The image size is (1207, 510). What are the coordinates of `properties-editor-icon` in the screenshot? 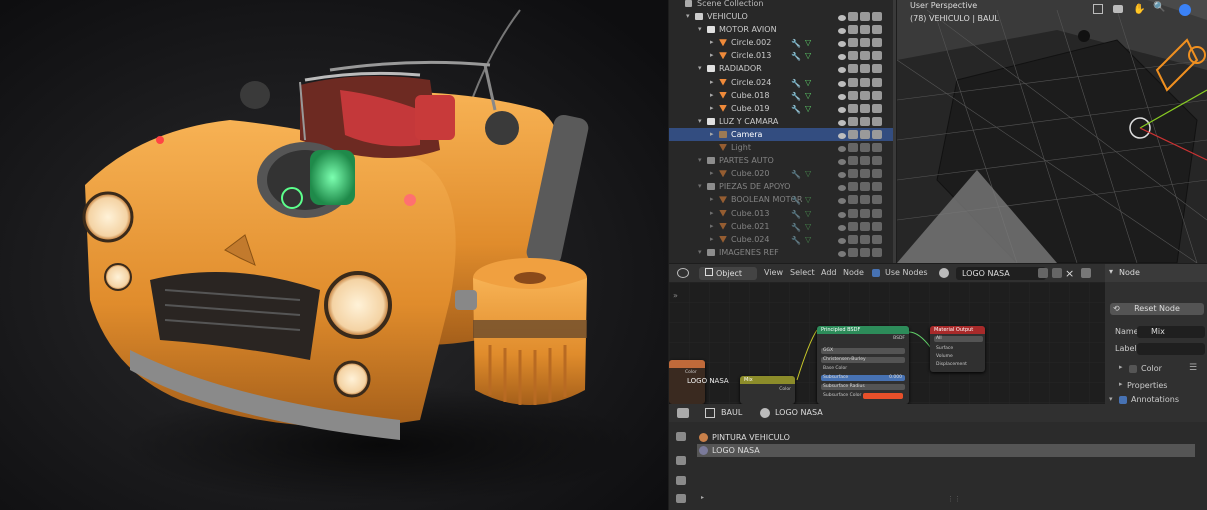 It's located at (683, 413).